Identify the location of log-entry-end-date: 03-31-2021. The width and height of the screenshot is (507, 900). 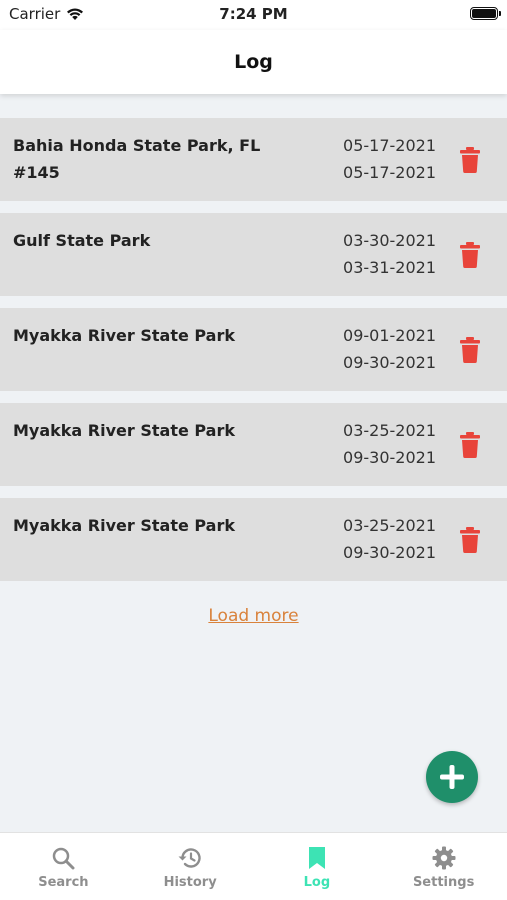
(389, 267).